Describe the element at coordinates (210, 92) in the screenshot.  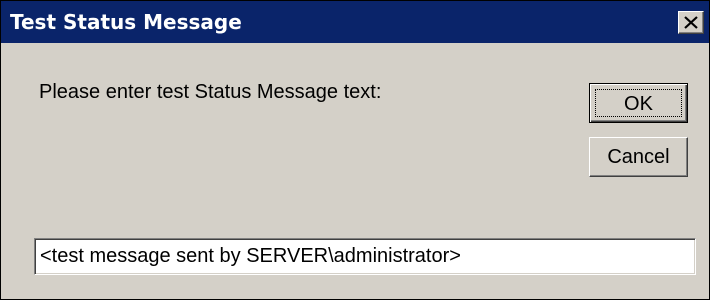
I see `prompt-label: Please enter test Status Message text:` at that location.